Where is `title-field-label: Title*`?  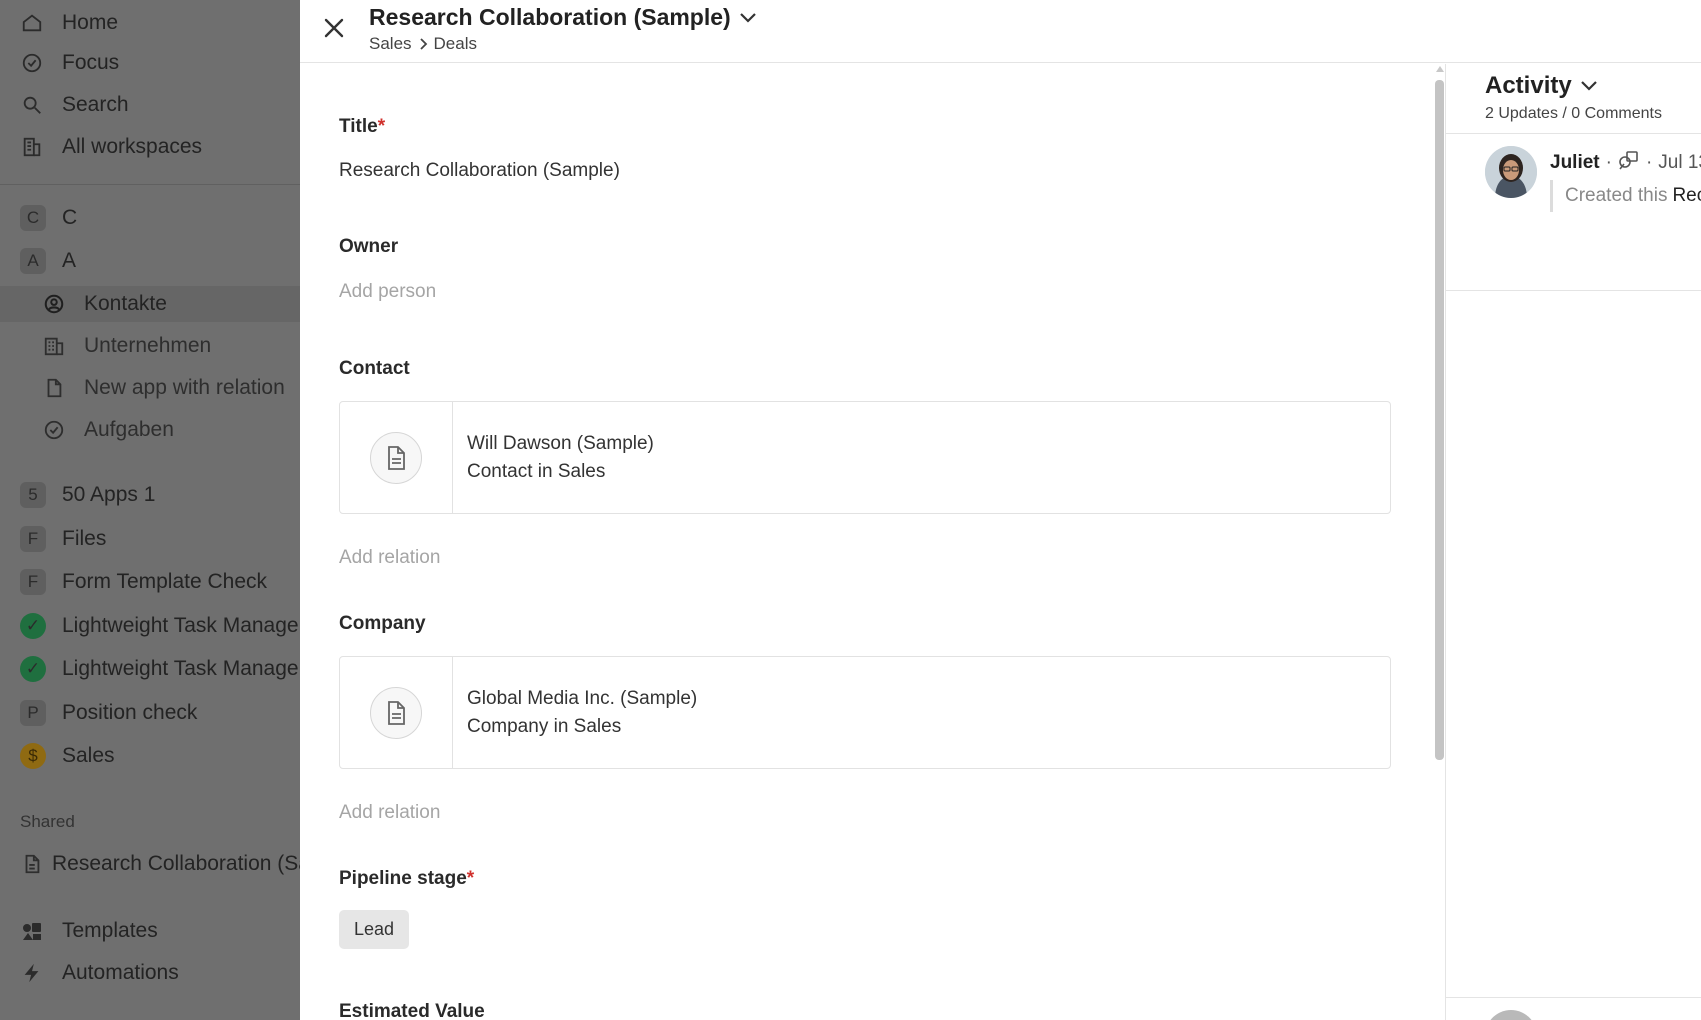
title-field-label: Title* is located at coordinates (362, 126).